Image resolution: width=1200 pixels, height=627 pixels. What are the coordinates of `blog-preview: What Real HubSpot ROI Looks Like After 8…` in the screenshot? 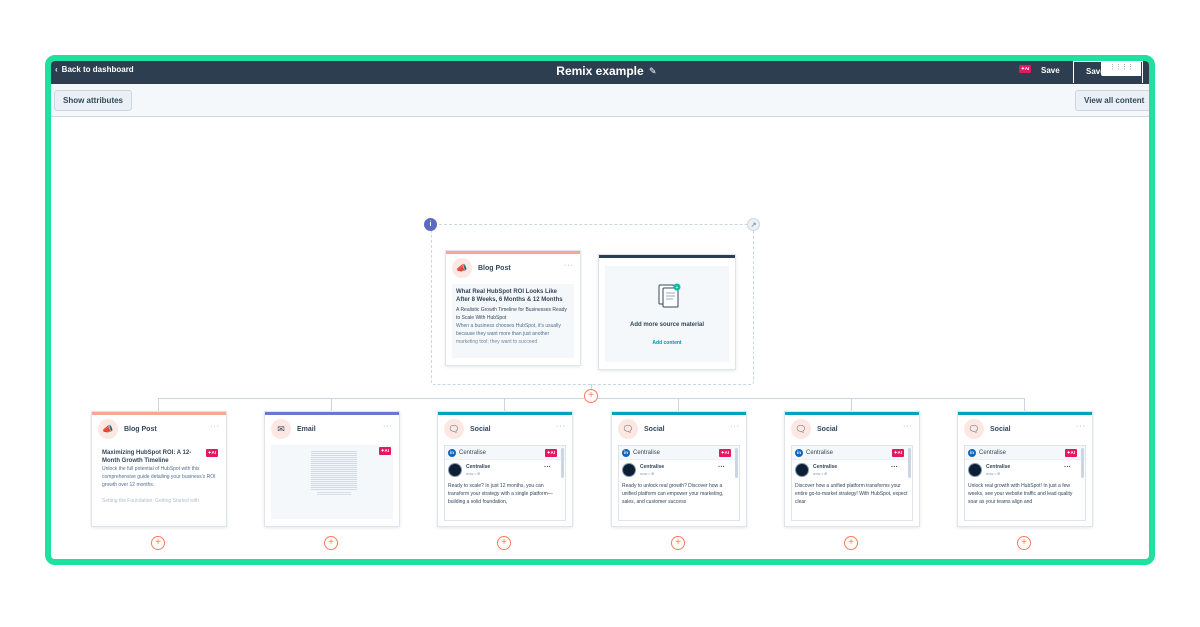 It's located at (513, 321).